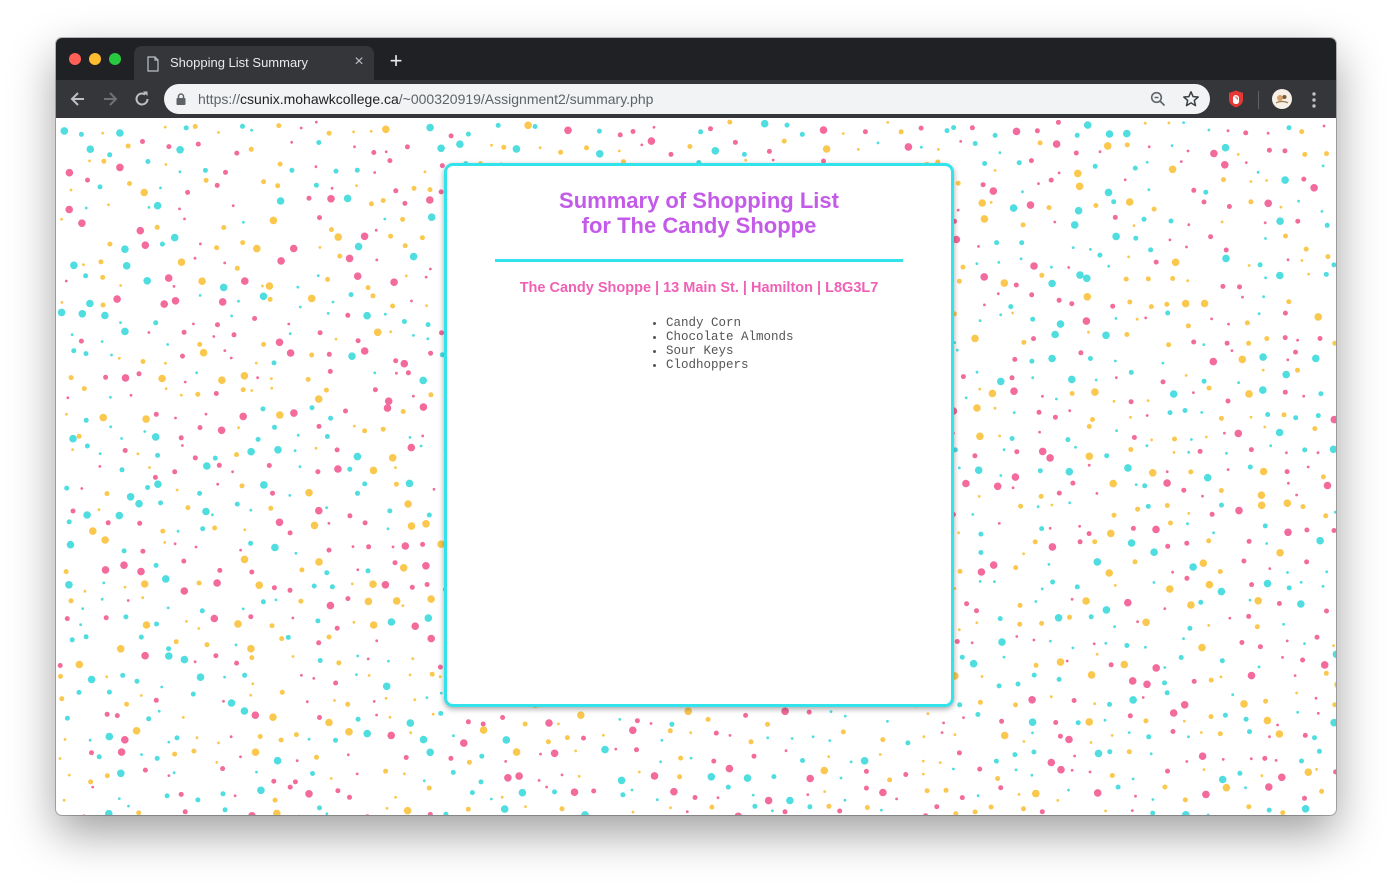 The image size is (1392, 889). What do you see at coordinates (1314, 100) in the screenshot?
I see `kebab-menu-icon` at bounding box center [1314, 100].